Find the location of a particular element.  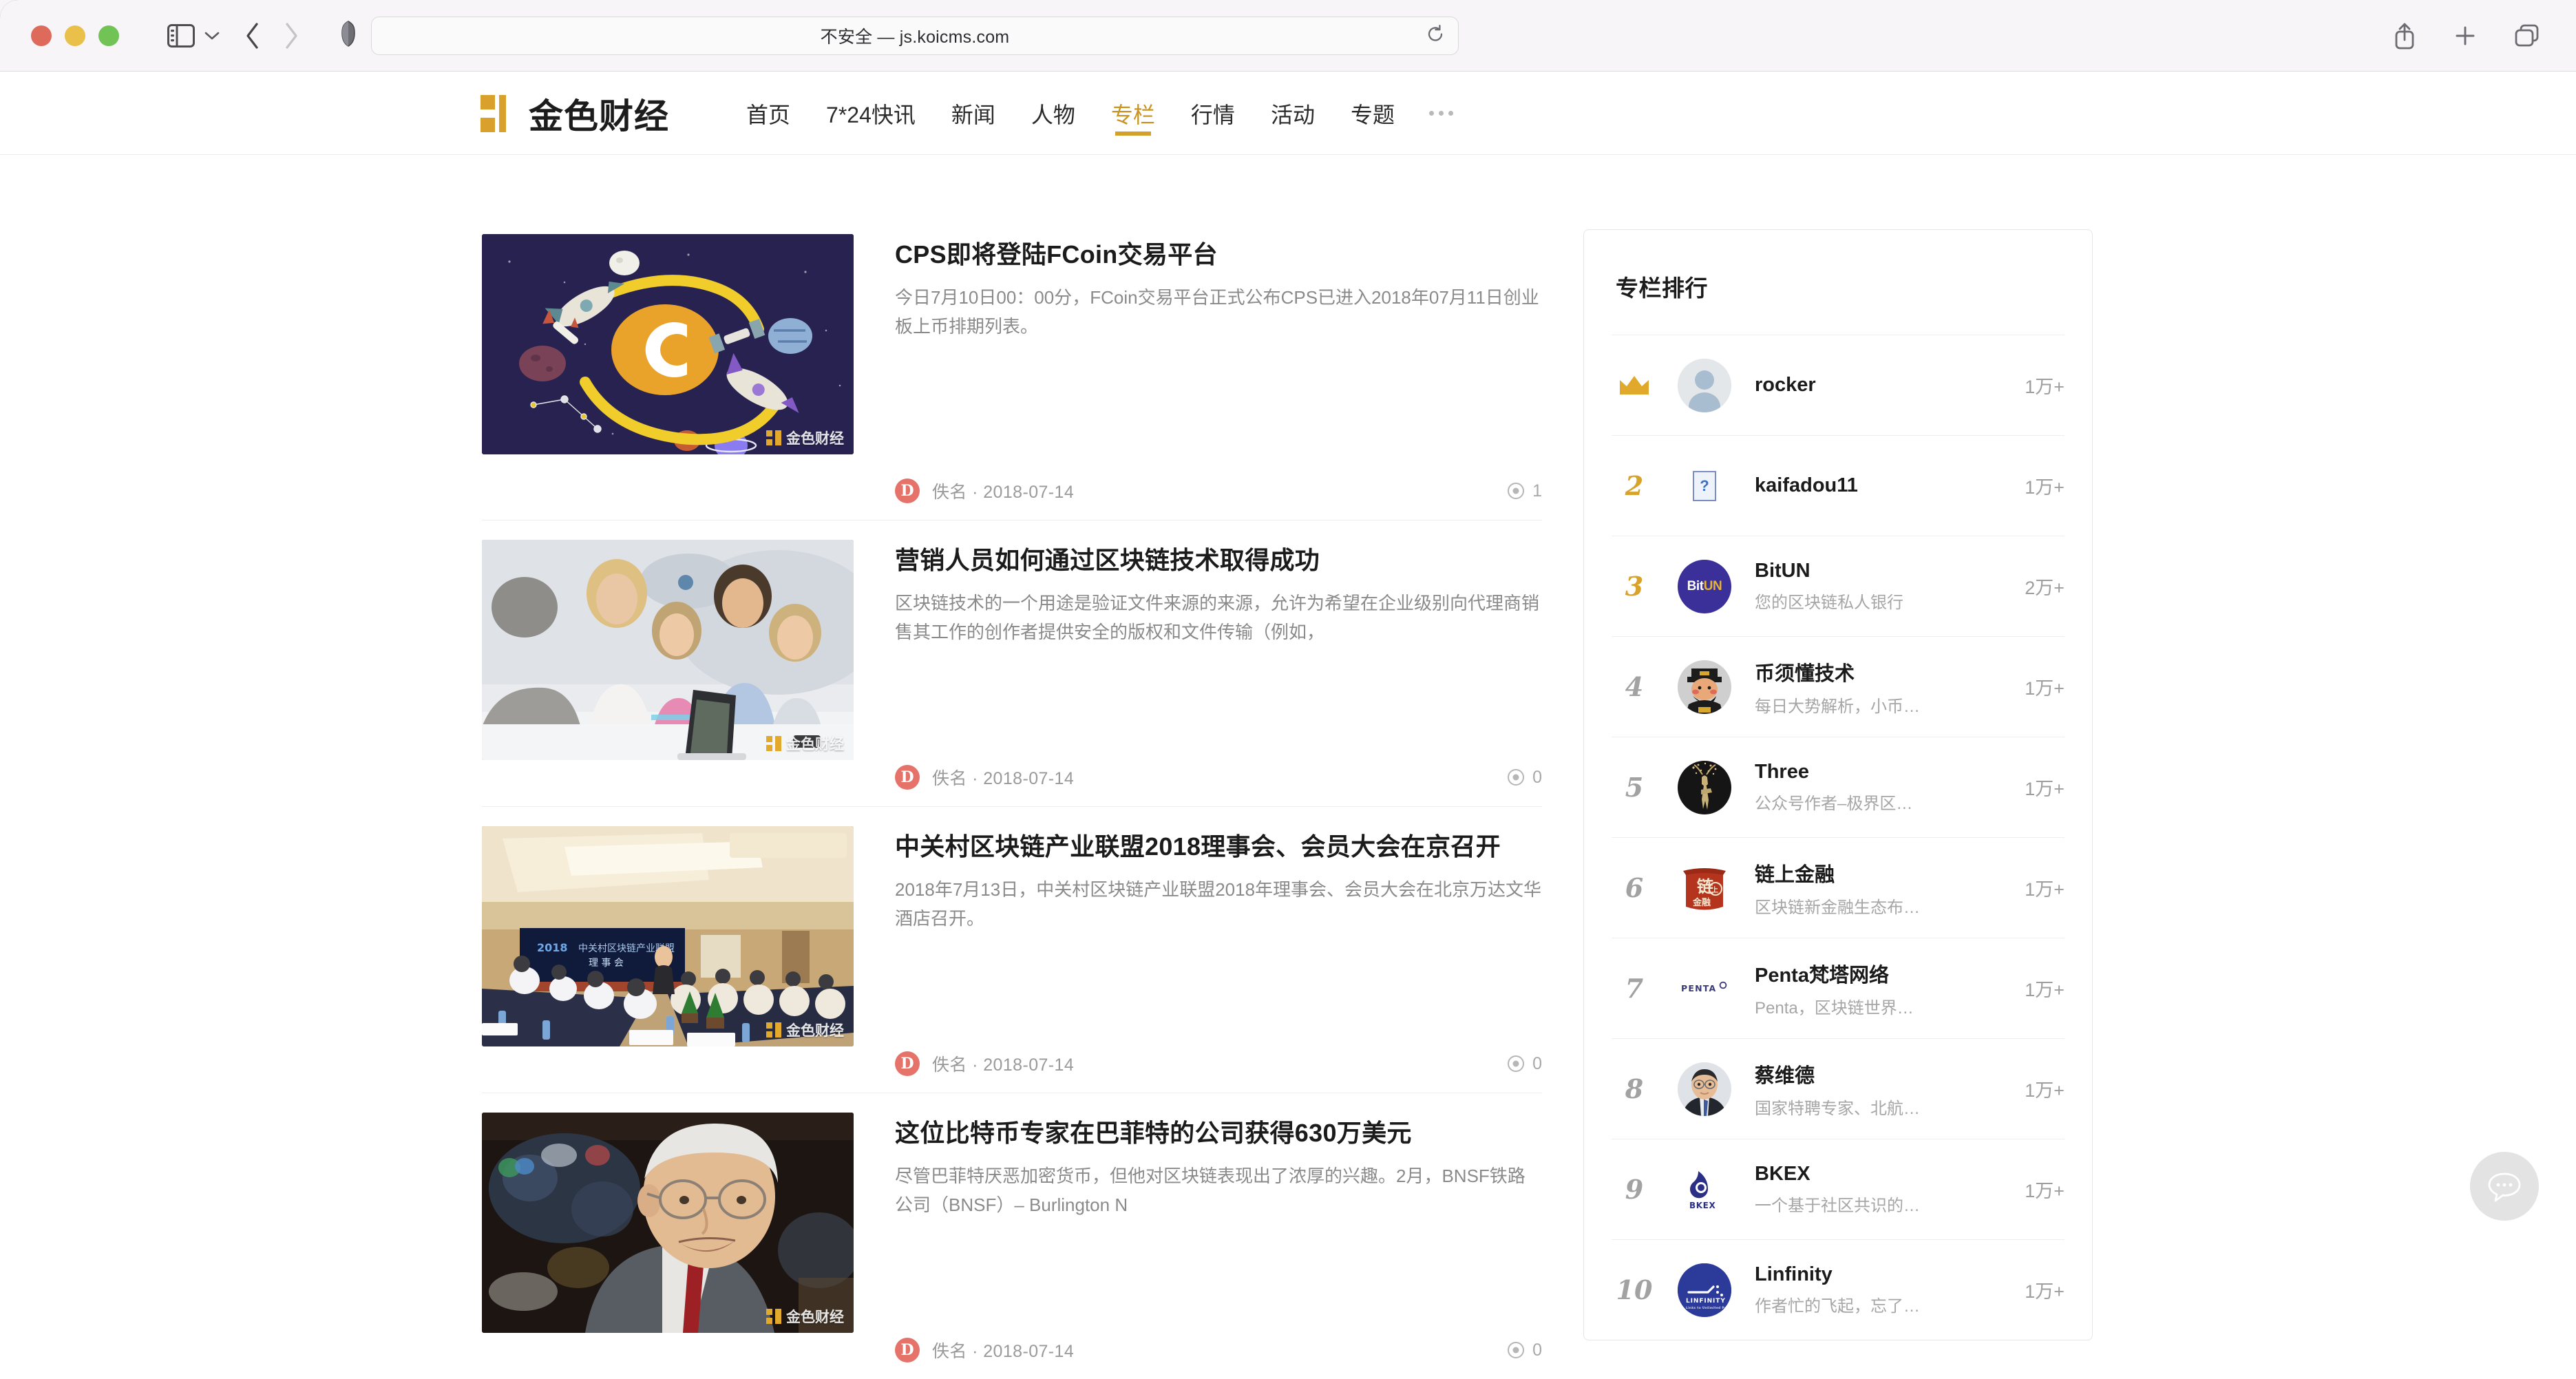

site-header: 金色财经 首页 7*24快讯 新闻 人物 专栏 行情 活动 专题 is located at coordinates (1288, 114).